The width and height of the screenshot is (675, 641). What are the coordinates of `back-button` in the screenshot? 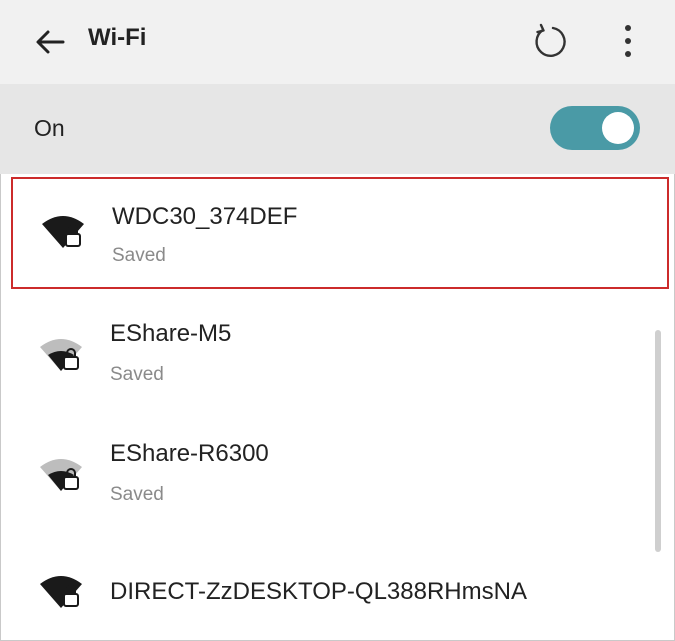 It's located at (50, 42).